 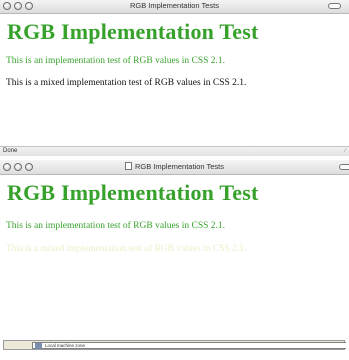 I want to click on window-title: RGB Implementation Tests, so click(x=174, y=5).